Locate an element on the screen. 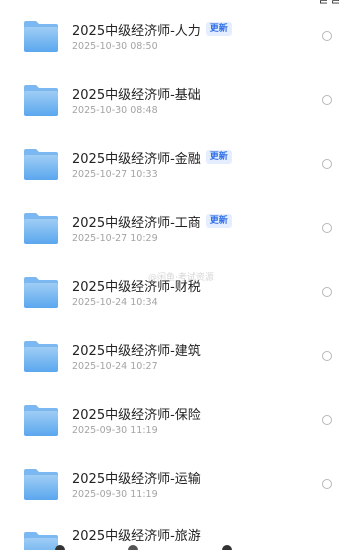  list-item: 2025中级经济师-人力 更新 2025-10-30 08:50 is located at coordinates (180, 36).